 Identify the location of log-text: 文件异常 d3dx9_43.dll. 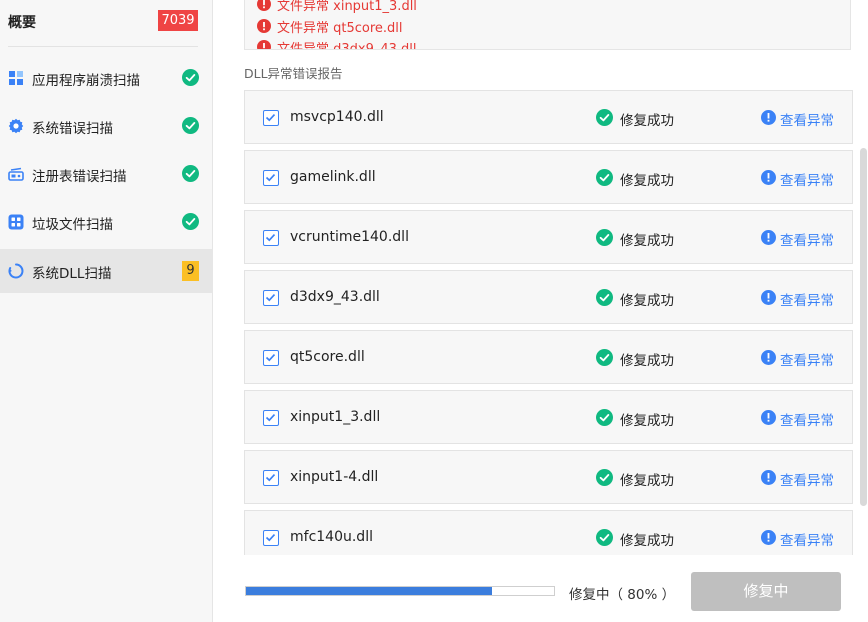
(347, 46).